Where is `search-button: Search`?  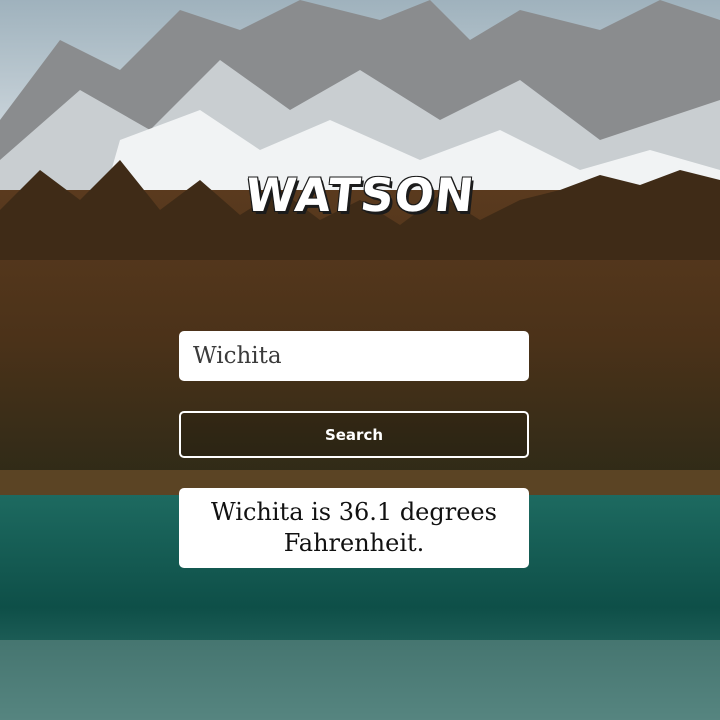
search-button: Search is located at coordinates (354, 434).